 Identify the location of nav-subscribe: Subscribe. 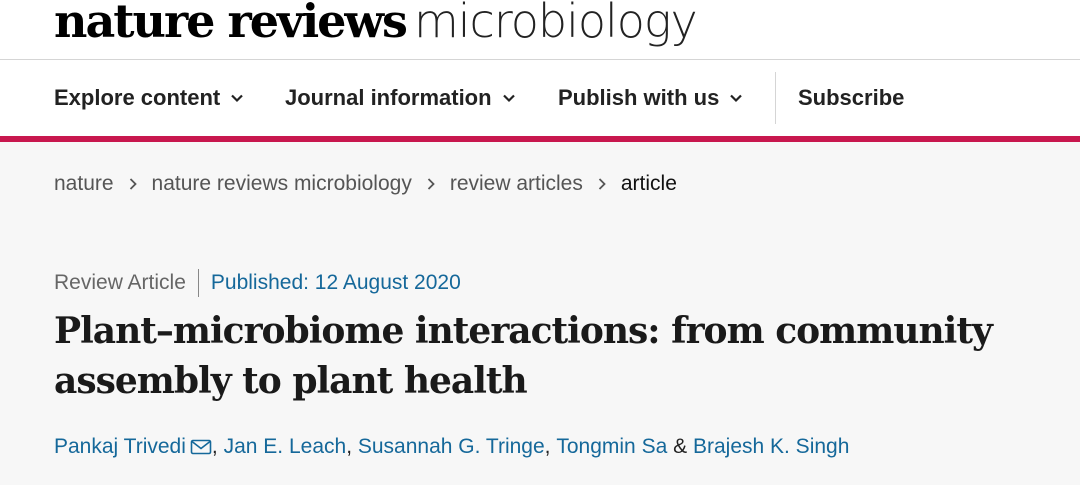
(851, 98).